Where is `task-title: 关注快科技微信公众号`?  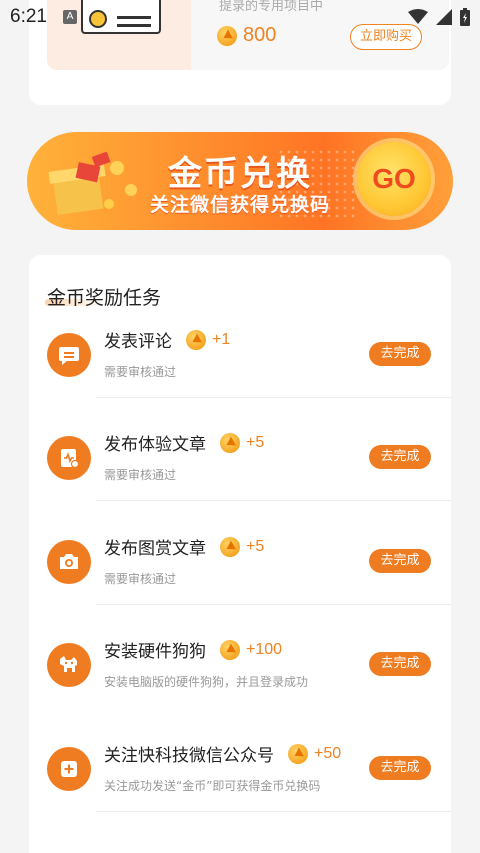
task-title: 关注快科技微信公众号 is located at coordinates (189, 756).